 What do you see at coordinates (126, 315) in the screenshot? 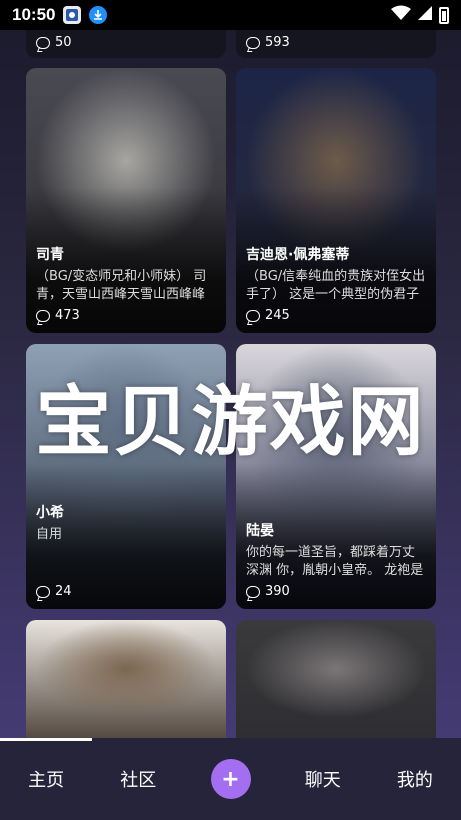
I see `comment-count: 473` at bounding box center [126, 315].